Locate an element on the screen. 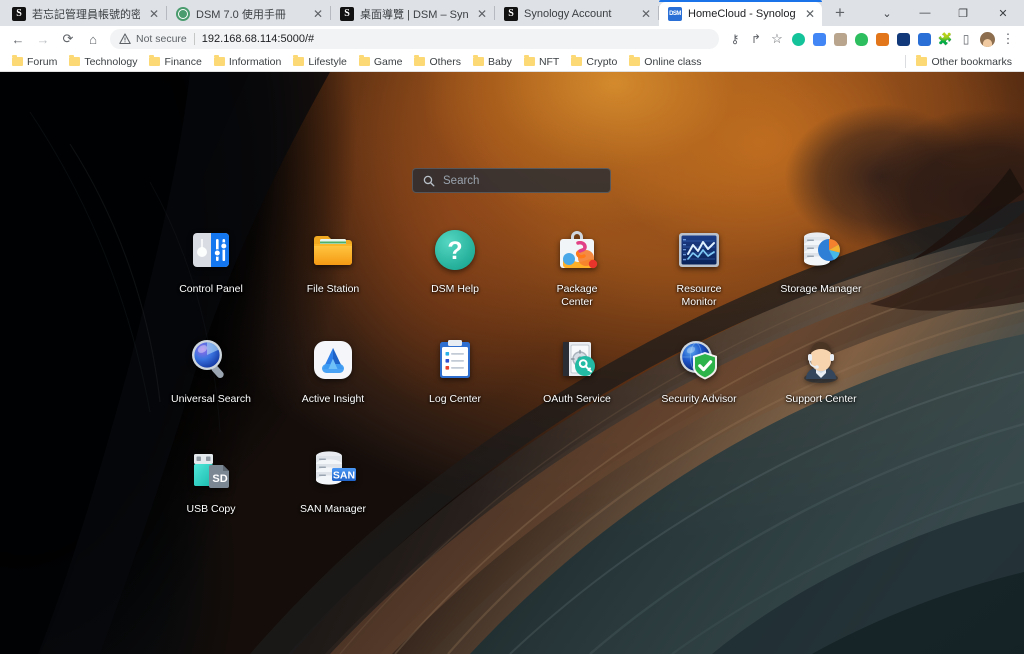 The image size is (1024, 654). desktop-icon-active-insight: Active Insight is located at coordinates (333, 385).